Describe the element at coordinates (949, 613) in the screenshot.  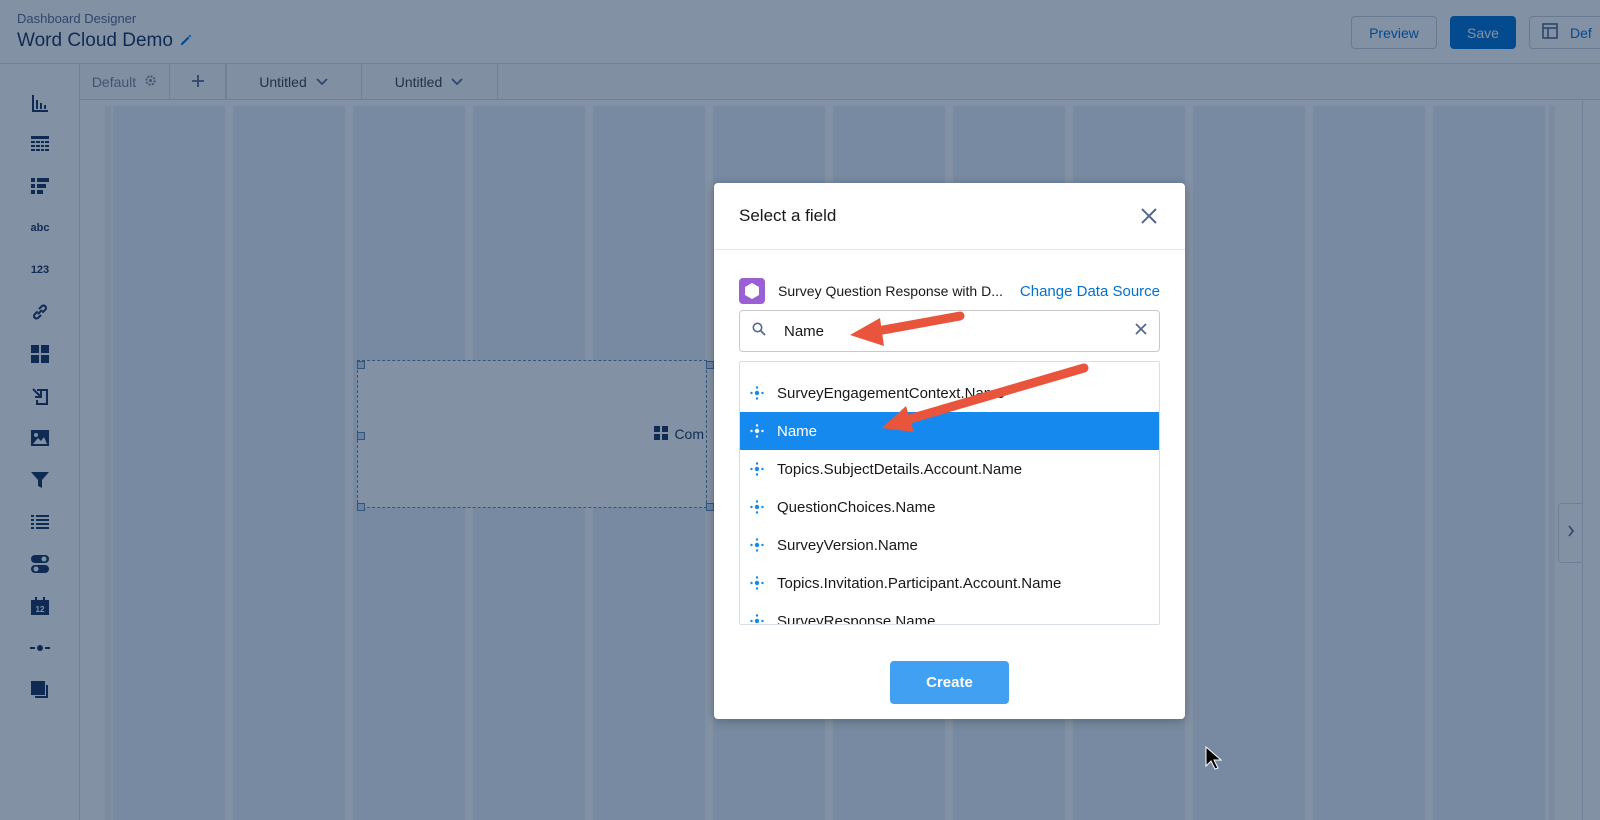
I see `field-option: SurveyResponse.Name` at that location.